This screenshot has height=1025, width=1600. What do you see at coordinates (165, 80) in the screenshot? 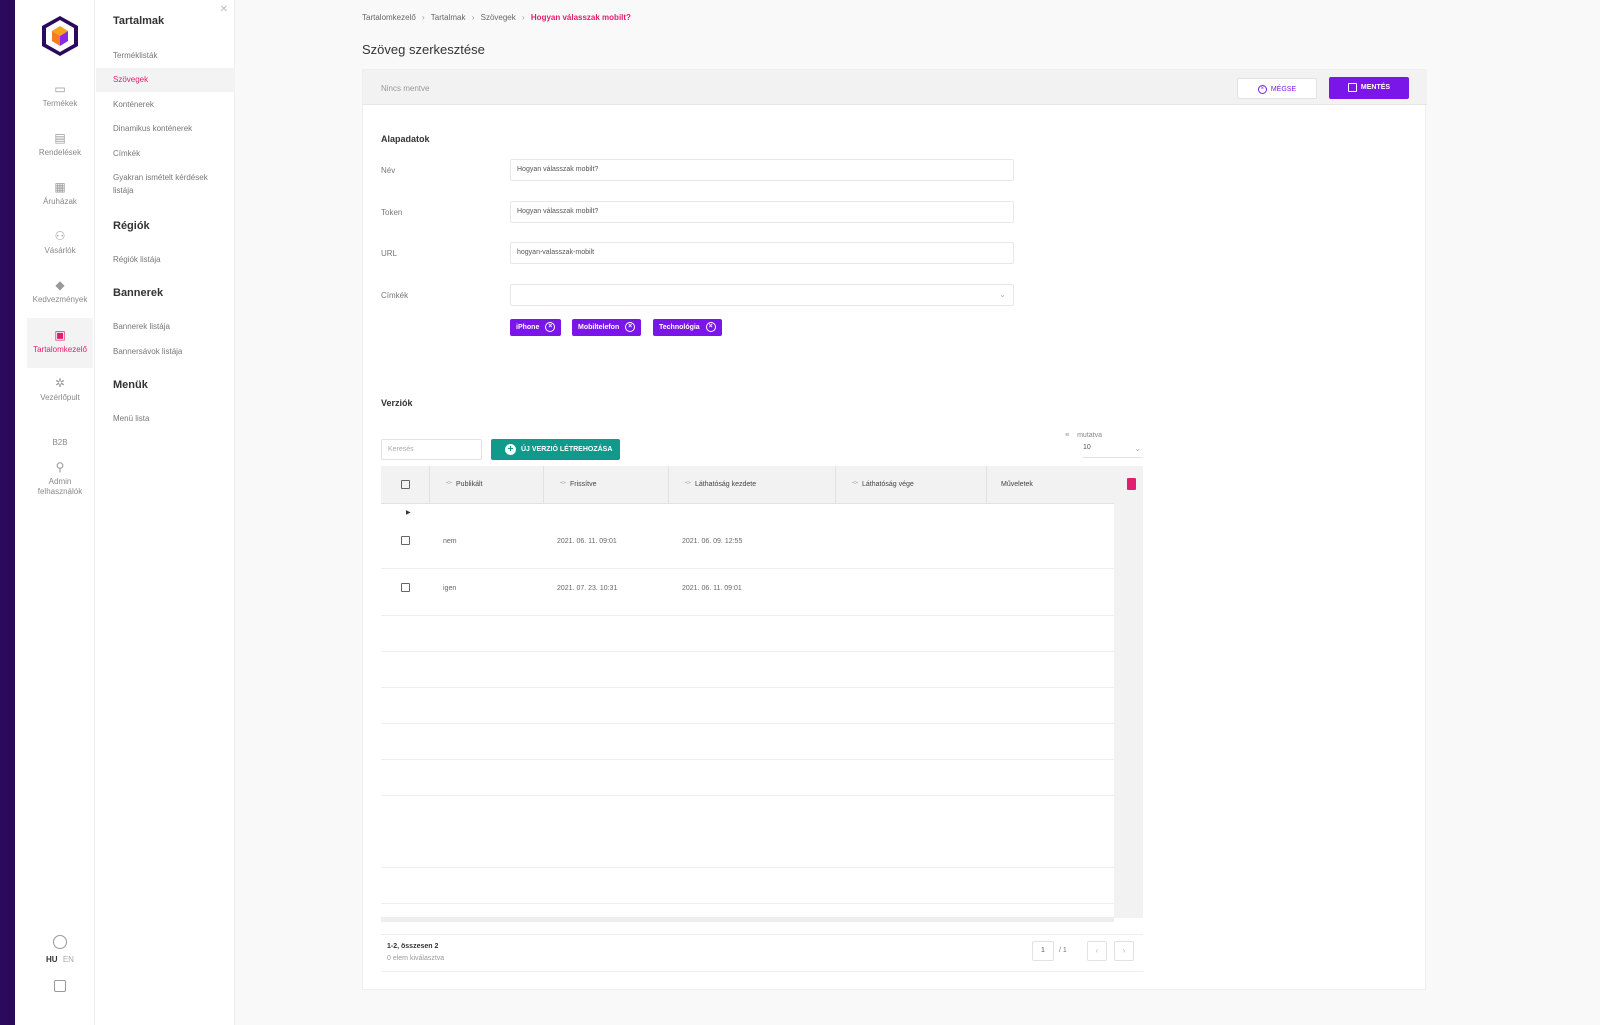
I see `submenu-link-szovegek: Szövegek` at bounding box center [165, 80].